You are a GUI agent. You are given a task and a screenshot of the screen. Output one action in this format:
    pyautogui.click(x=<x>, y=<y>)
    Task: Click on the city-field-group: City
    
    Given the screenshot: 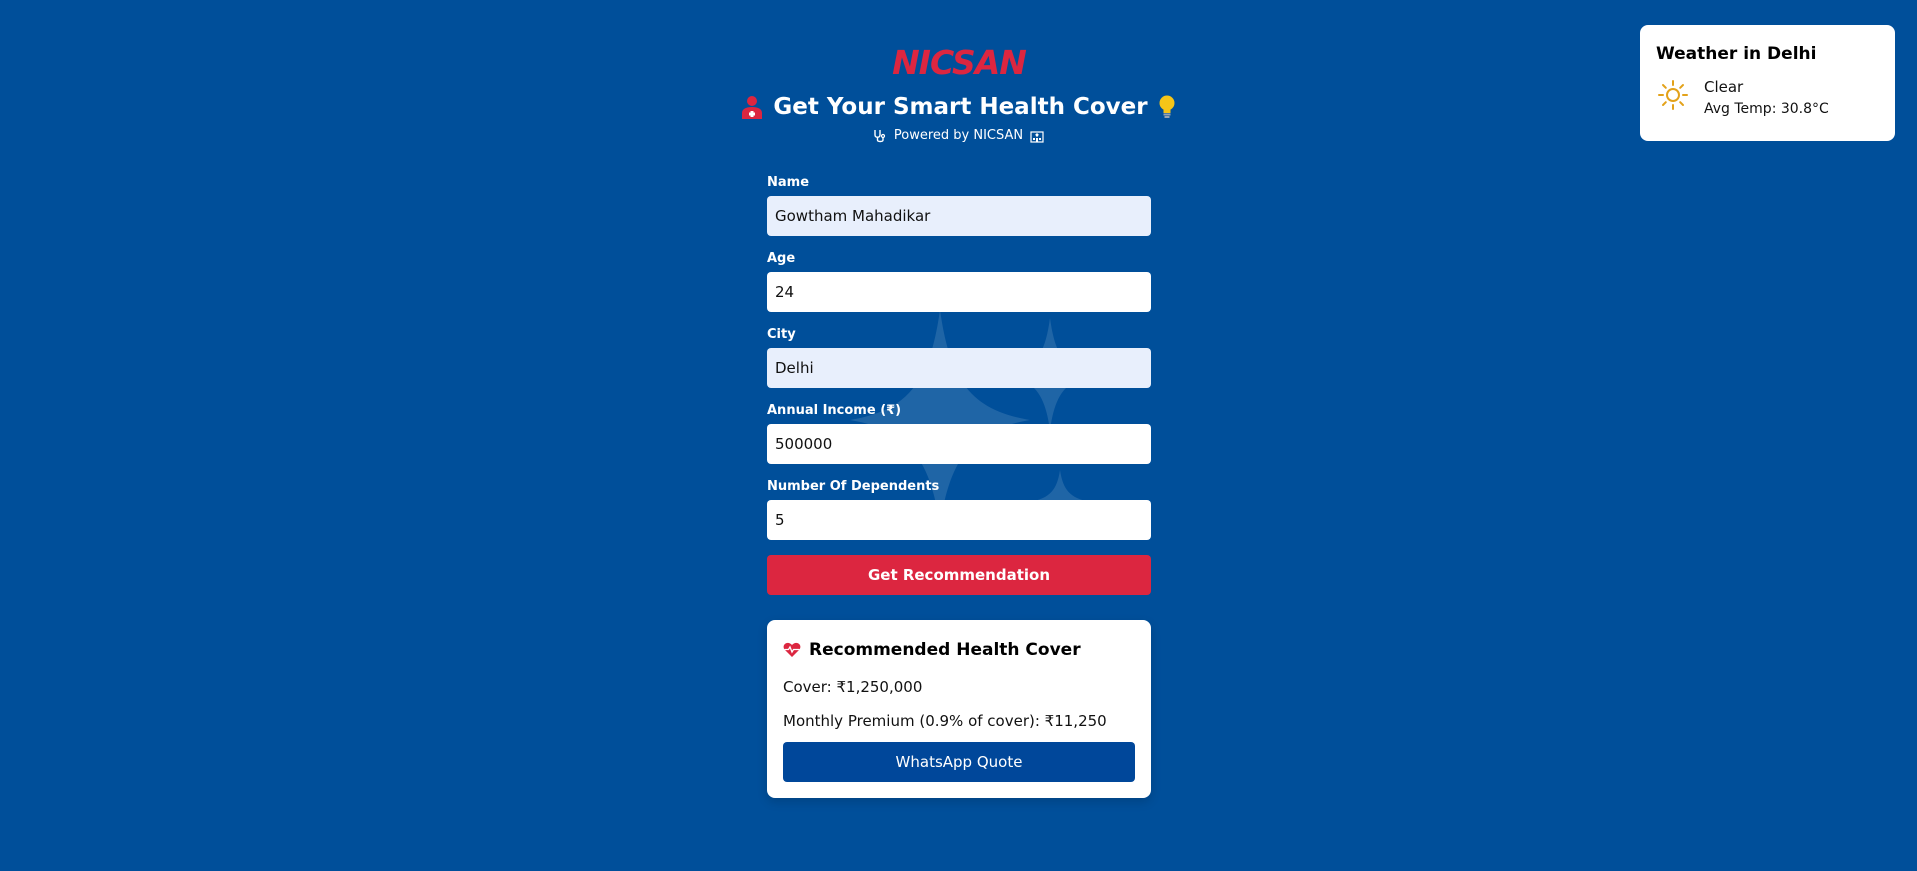 What is the action you would take?
    pyautogui.click(x=959, y=357)
    